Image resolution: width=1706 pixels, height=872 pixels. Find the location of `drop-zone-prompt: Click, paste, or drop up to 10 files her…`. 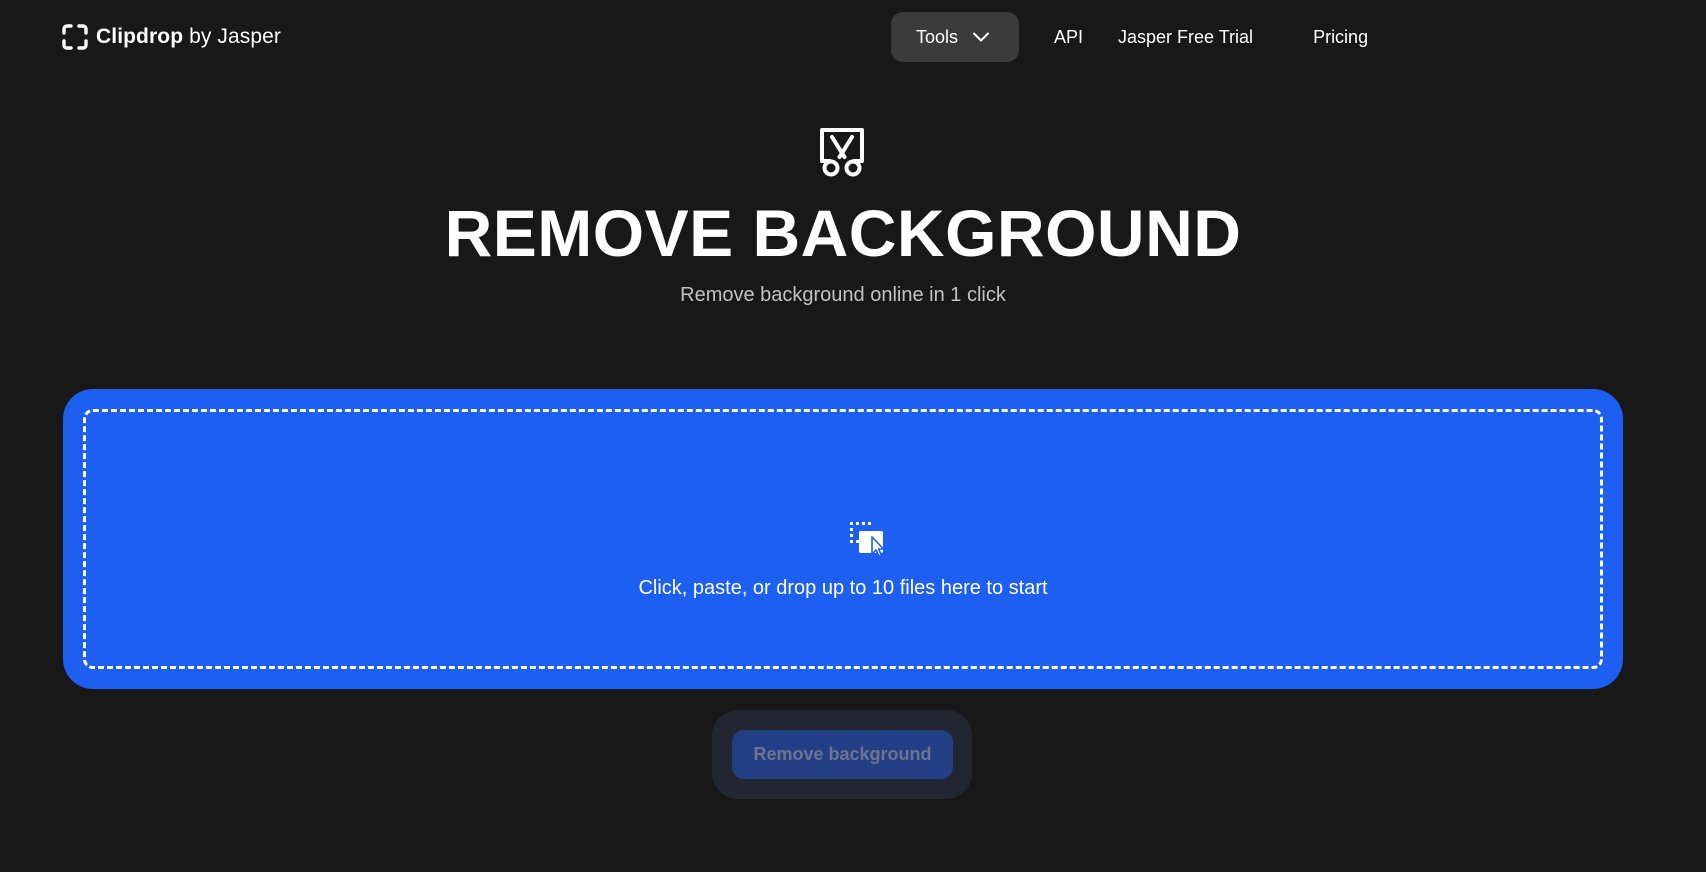

drop-zone-prompt: Click, paste, or drop up to 10 files her… is located at coordinates (843, 588).